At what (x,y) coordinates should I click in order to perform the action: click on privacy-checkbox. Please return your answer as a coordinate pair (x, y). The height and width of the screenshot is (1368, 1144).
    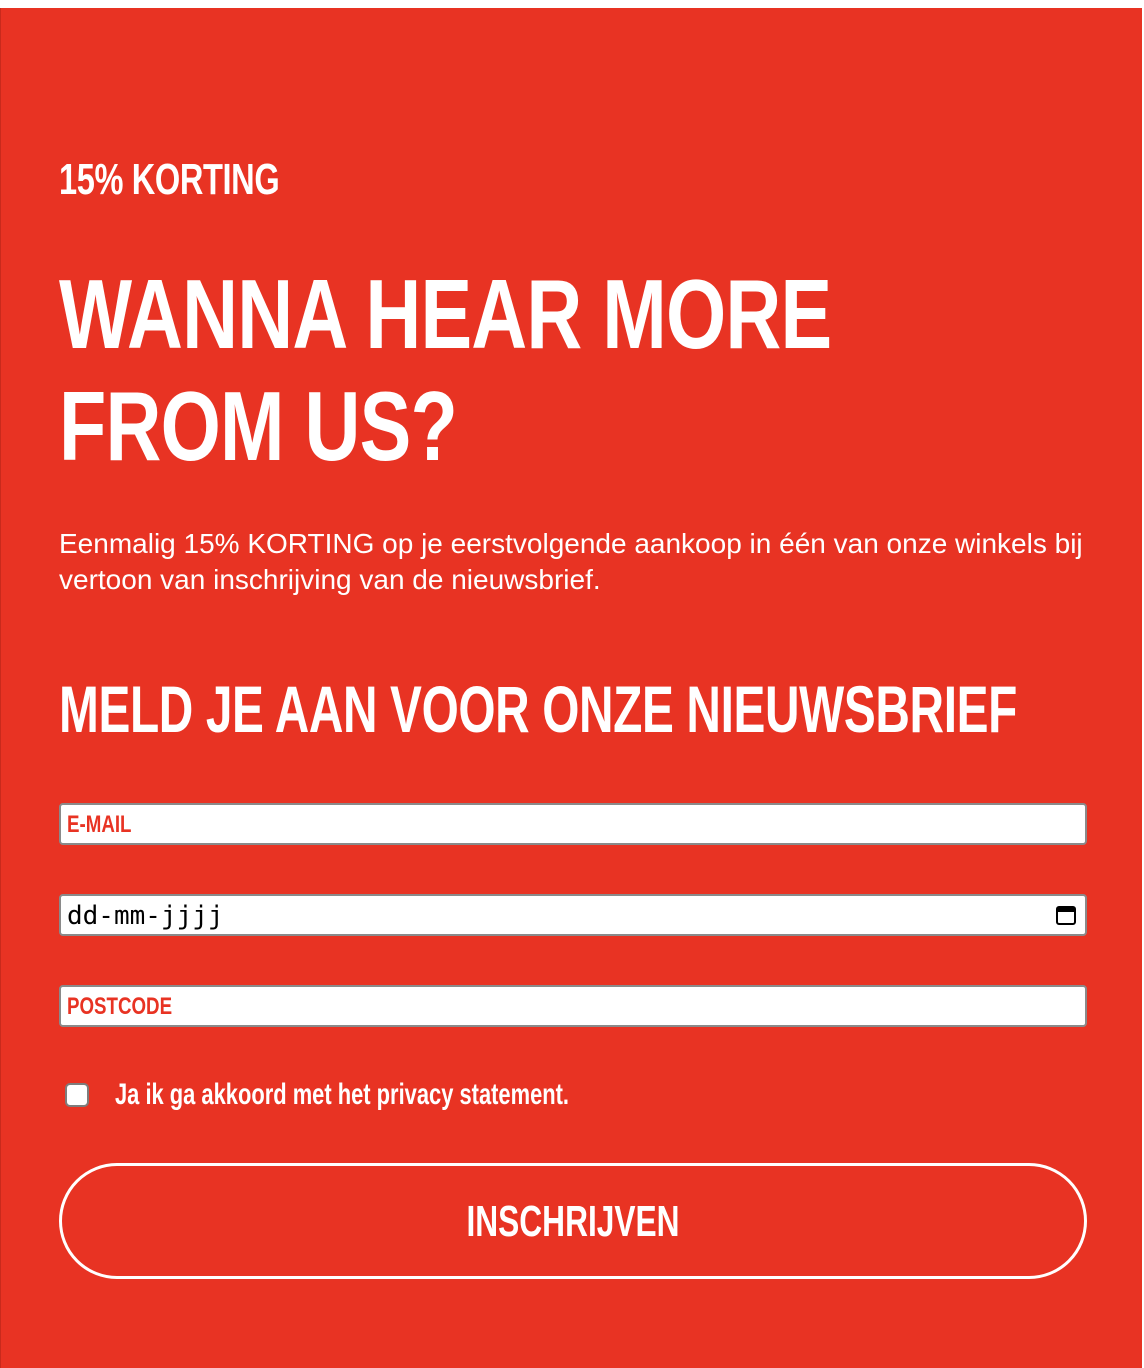
    Looking at the image, I should click on (77, 1095).